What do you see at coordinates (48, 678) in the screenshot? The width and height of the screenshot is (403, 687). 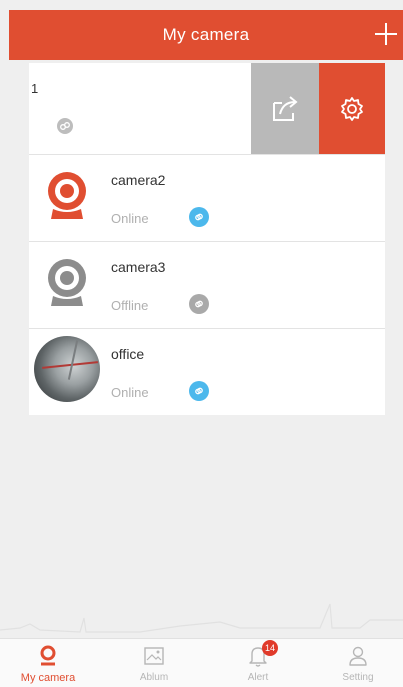 I see `tab-label: My camera` at bounding box center [48, 678].